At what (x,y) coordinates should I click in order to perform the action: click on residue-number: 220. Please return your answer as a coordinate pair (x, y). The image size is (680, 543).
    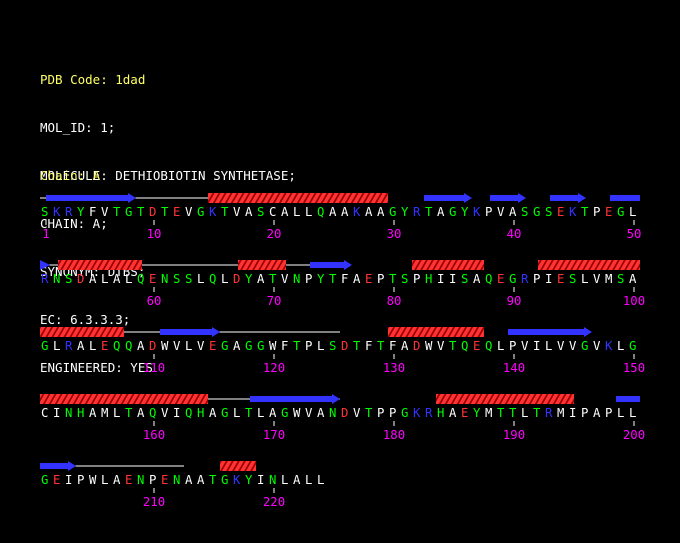
    Looking at the image, I should click on (274, 502).